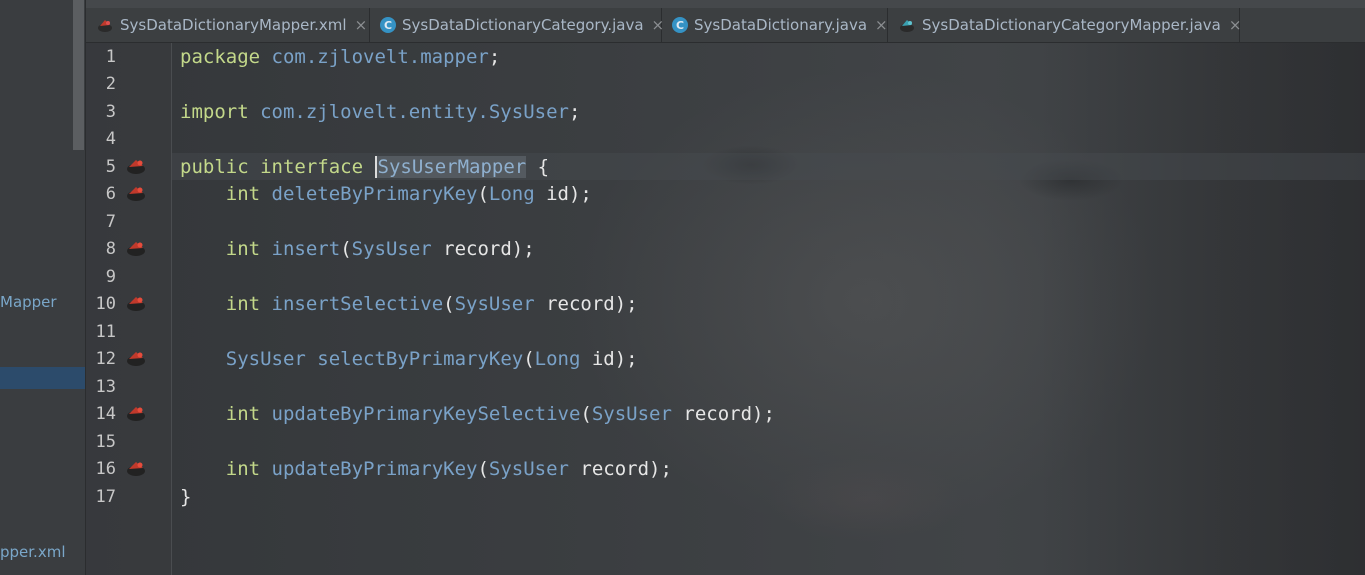  I want to click on code-line-6: int deleteByPrimaryKey(Long id);, so click(386, 194).